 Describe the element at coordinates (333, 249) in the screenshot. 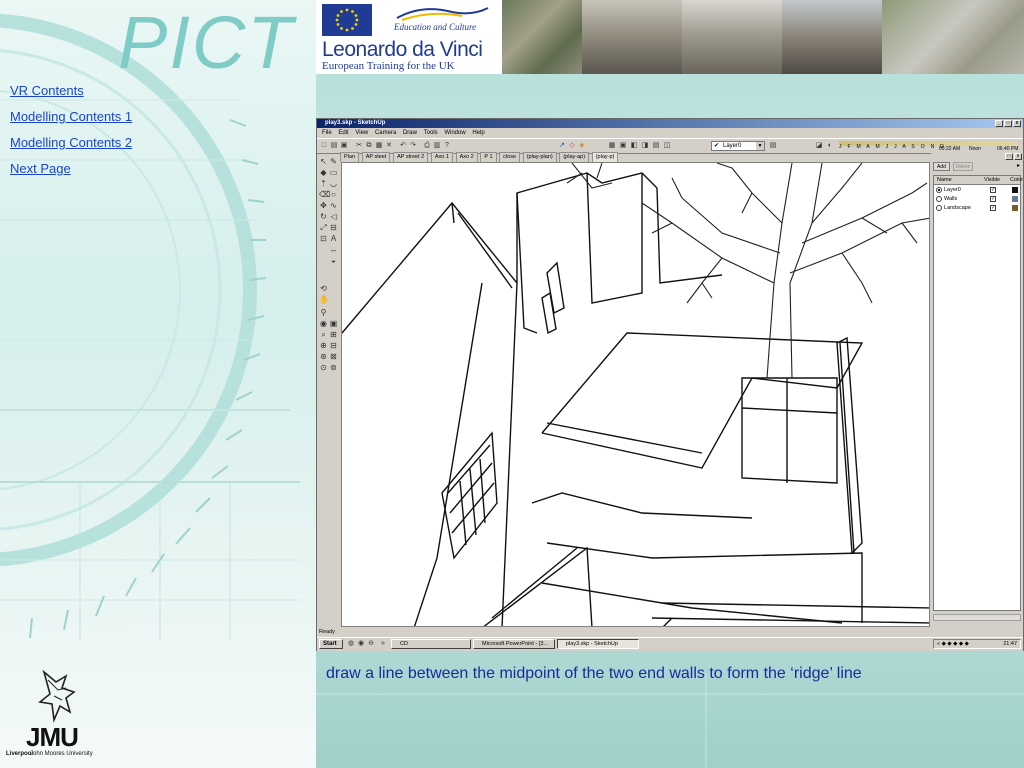

I see `dimension-tool-icon: ↔` at that location.